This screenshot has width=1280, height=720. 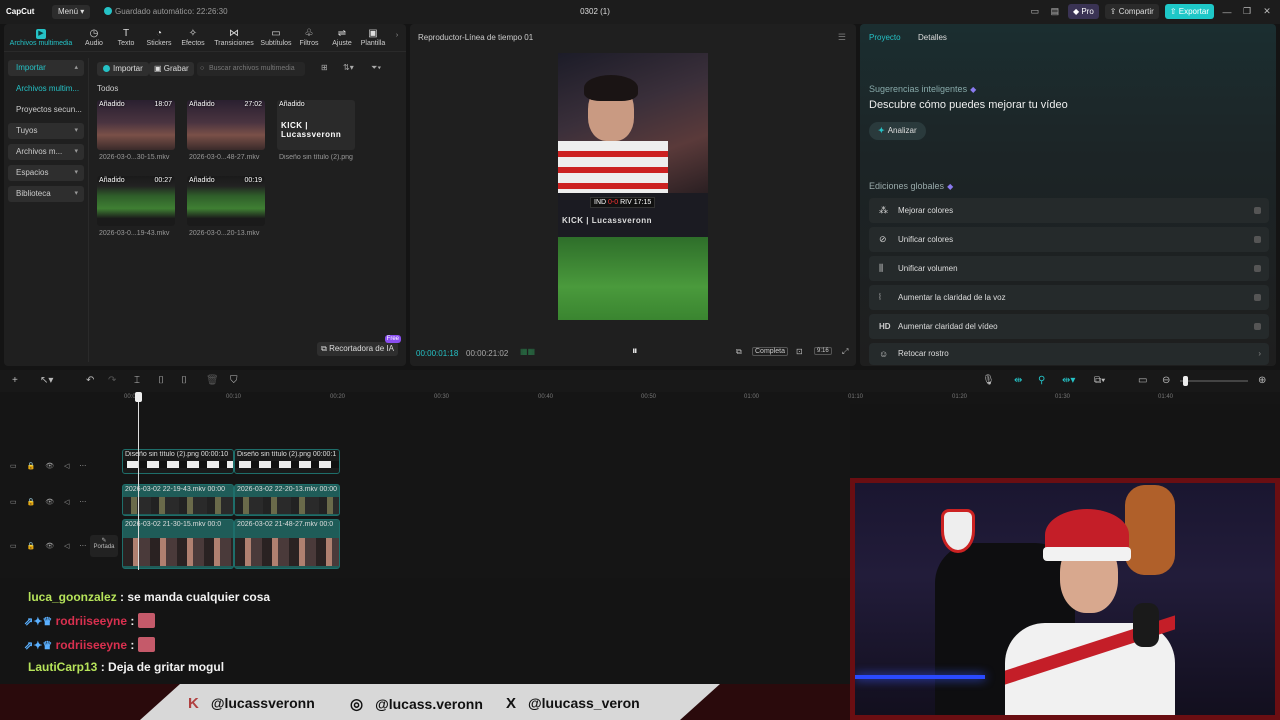 What do you see at coordinates (1131, 11) in the screenshot?
I see `share-button: ⇪ Compartir` at bounding box center [1131, 11].